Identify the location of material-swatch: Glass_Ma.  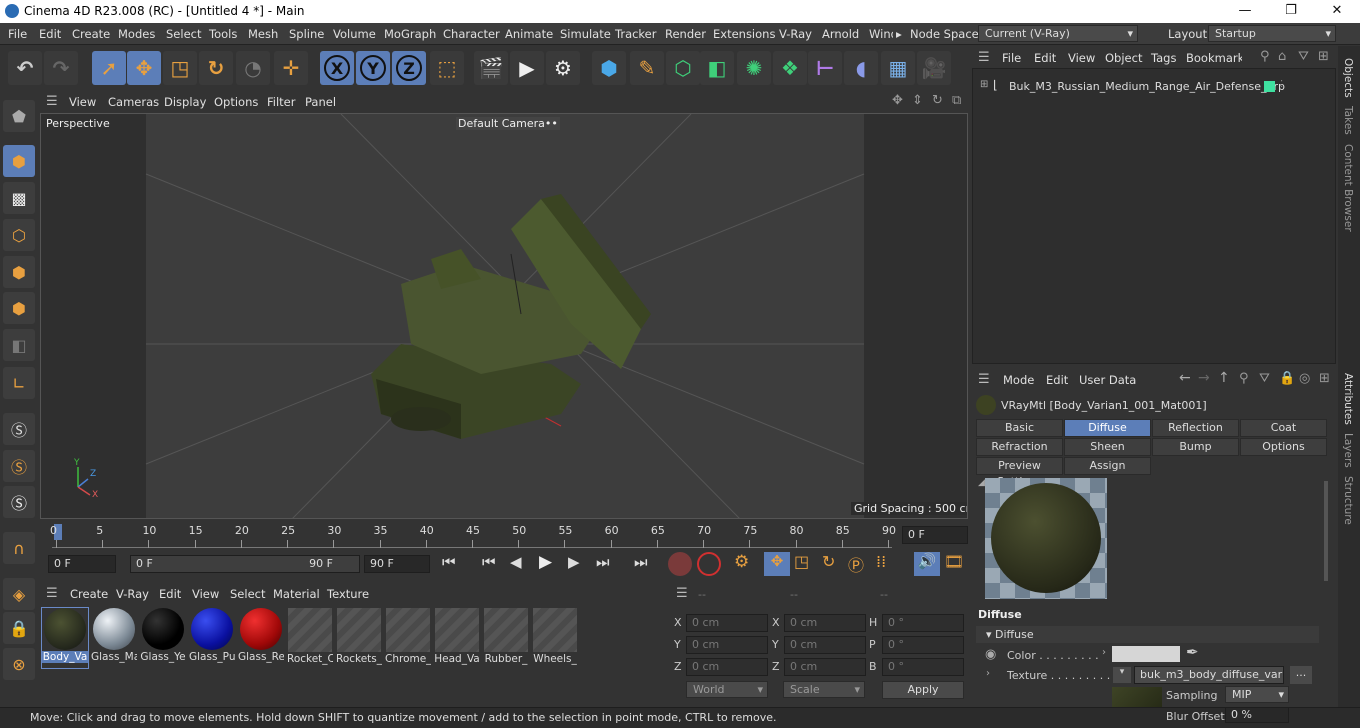
(114, 638).